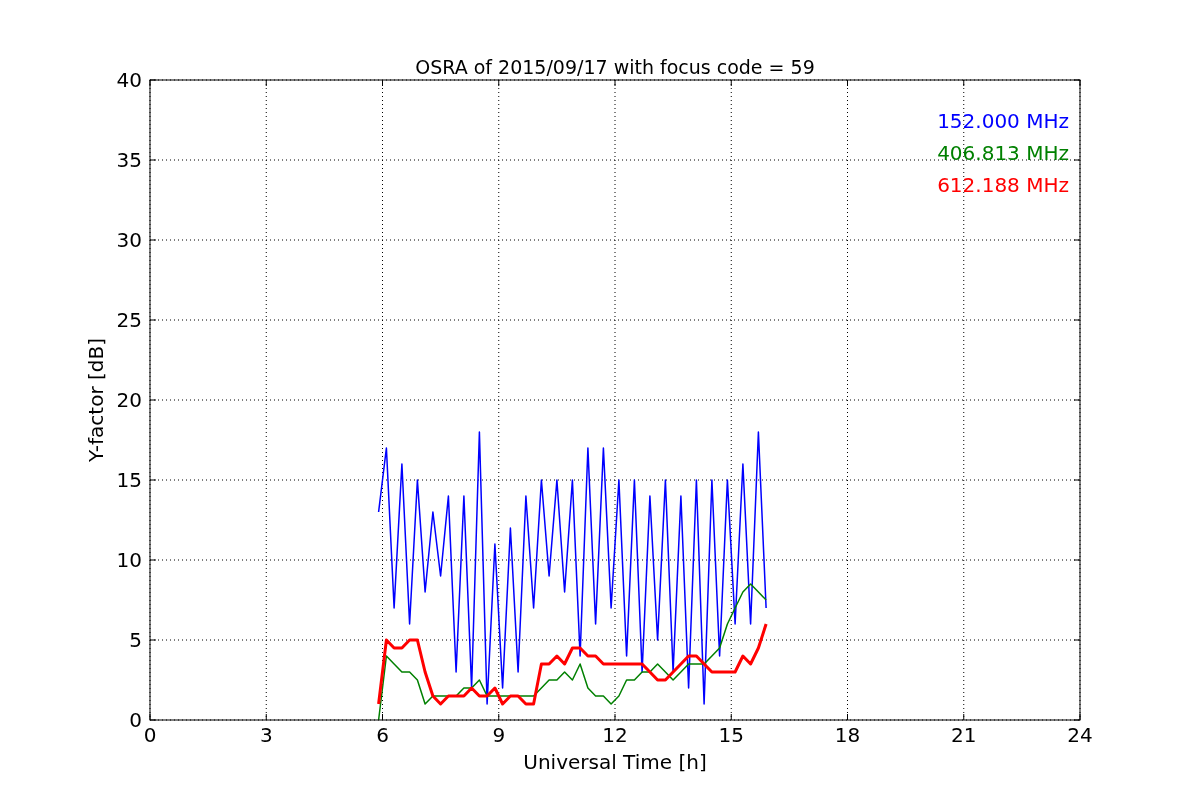  What do you see at coordinates (1003, 185) in the screenshot?
I see `legend-label: 612.188 MHz` at bounding box center [1003, 185].